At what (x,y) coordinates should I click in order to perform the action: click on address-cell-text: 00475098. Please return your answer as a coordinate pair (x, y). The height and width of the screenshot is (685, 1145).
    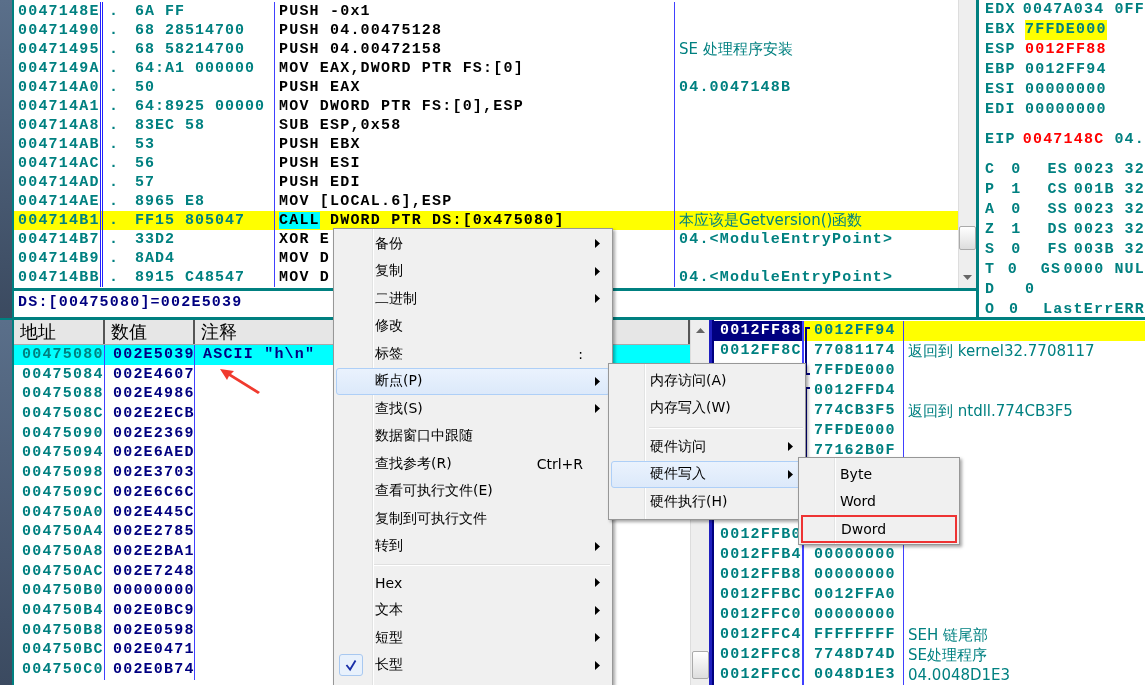
    Looking at the image, I should click on (62, 473).